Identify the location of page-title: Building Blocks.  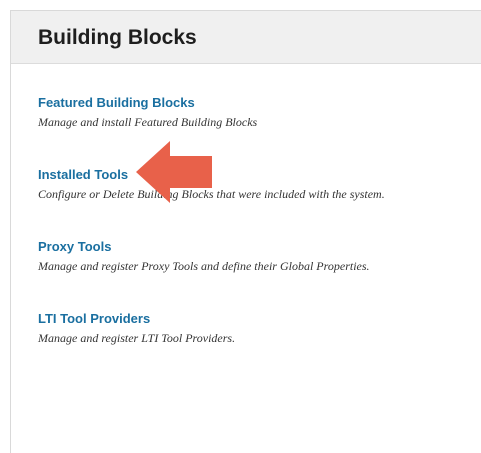
(117, 37).